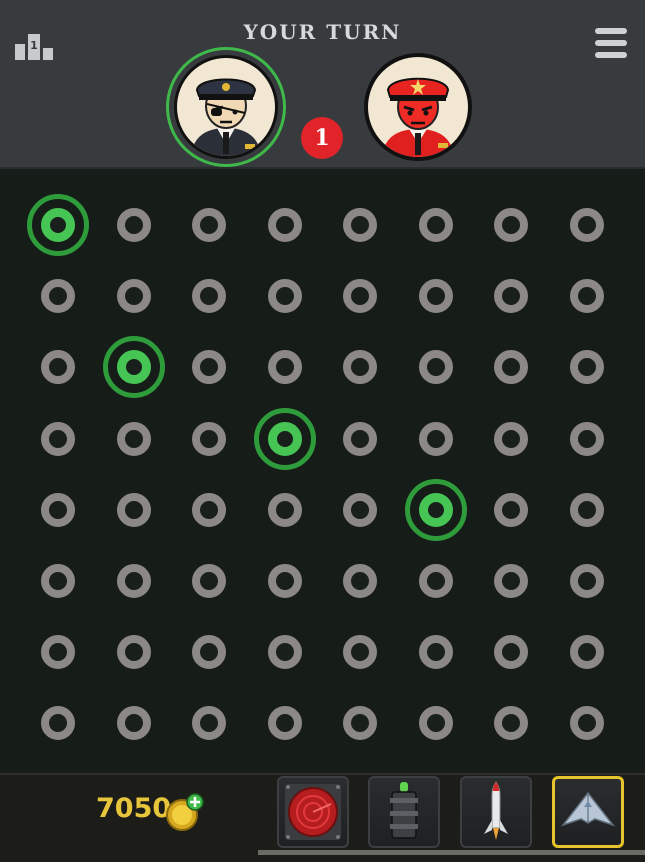 Image resolution: width=645 pixels, height=862 pixels. I want to click on depth-charge-button, so click(404, 812).